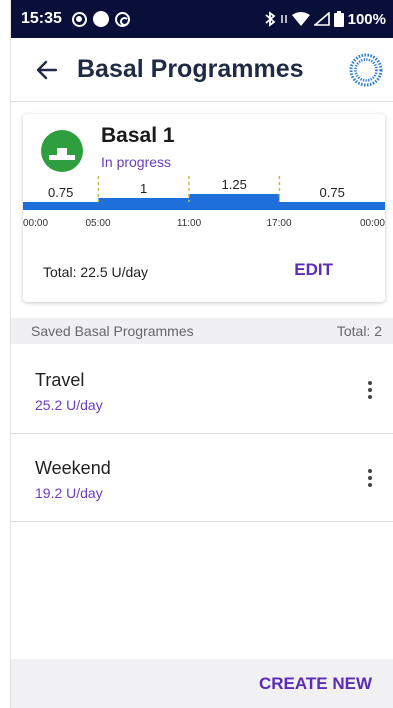 This screenshot has width=393, height=708. I want to click on programme-item-rate: 25.2 U/day, so click(69, 405).